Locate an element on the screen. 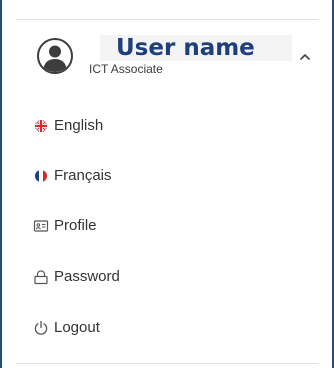 This screenshot has height=368, width=334. bottom-divider is located at coordinates (167, 363).